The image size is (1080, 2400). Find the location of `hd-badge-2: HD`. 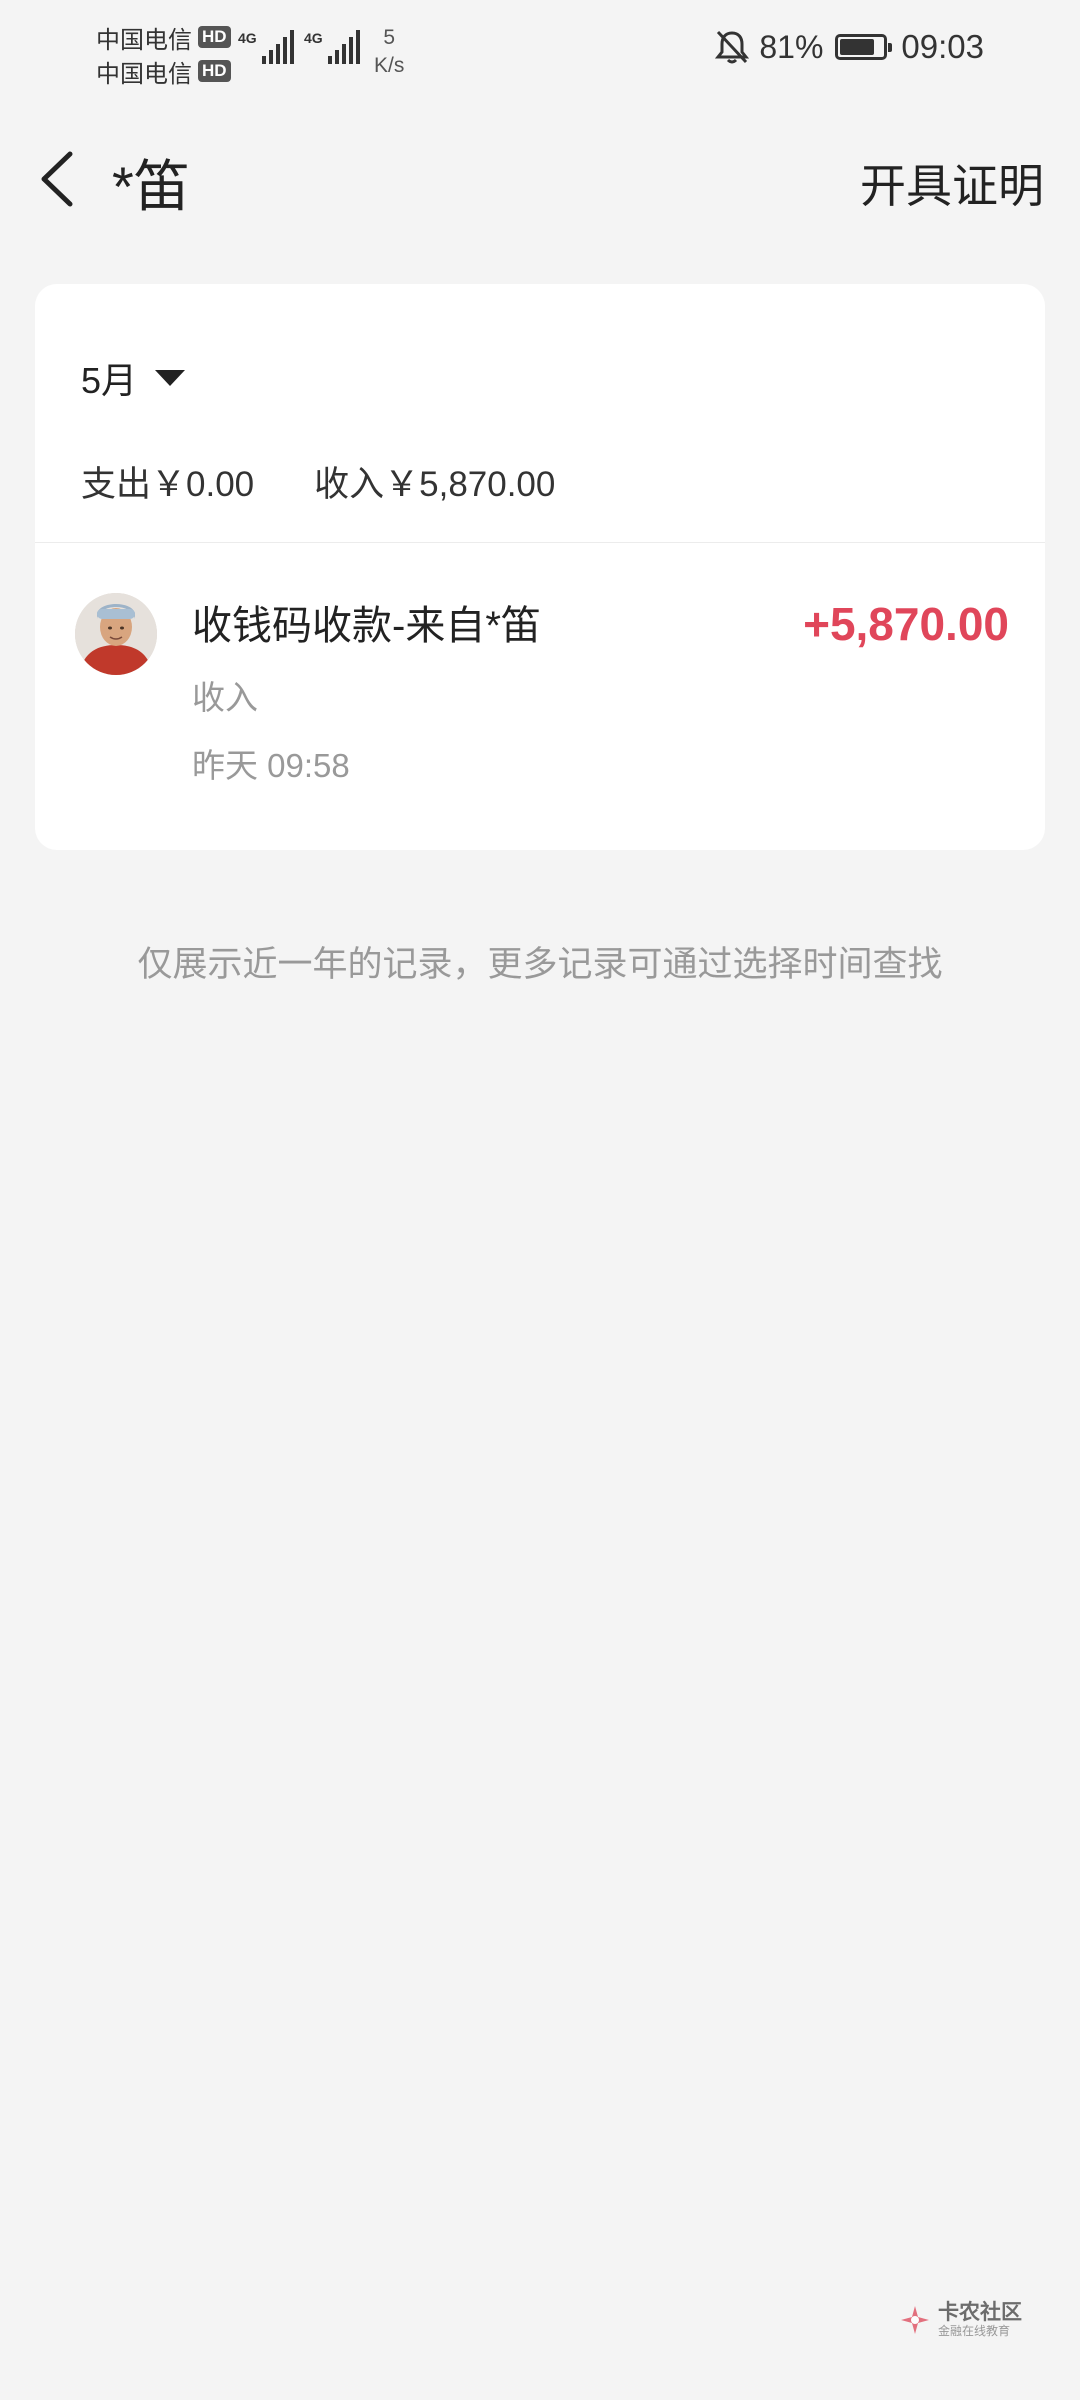

hd-badge-2: HD is located at coordinates (214, 71).